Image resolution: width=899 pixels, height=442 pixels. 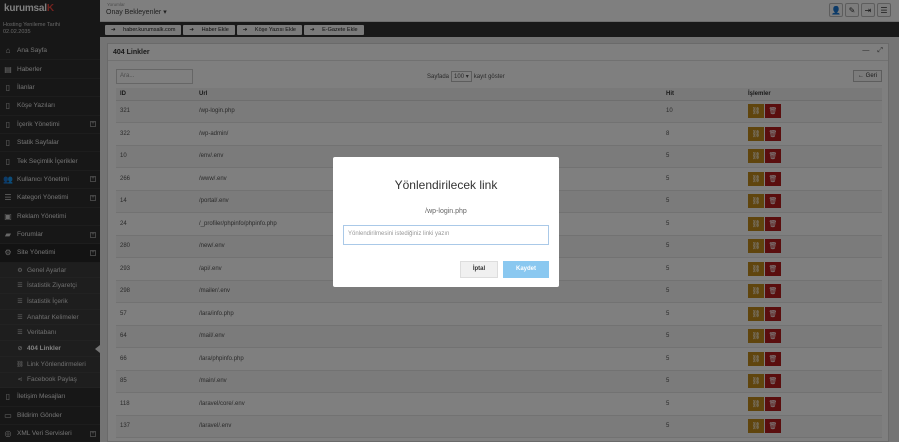 What do you see at coordinates (526, 269) in the screenshot?
I see `save-button: Kaydet` at bounding box center [526, 269].